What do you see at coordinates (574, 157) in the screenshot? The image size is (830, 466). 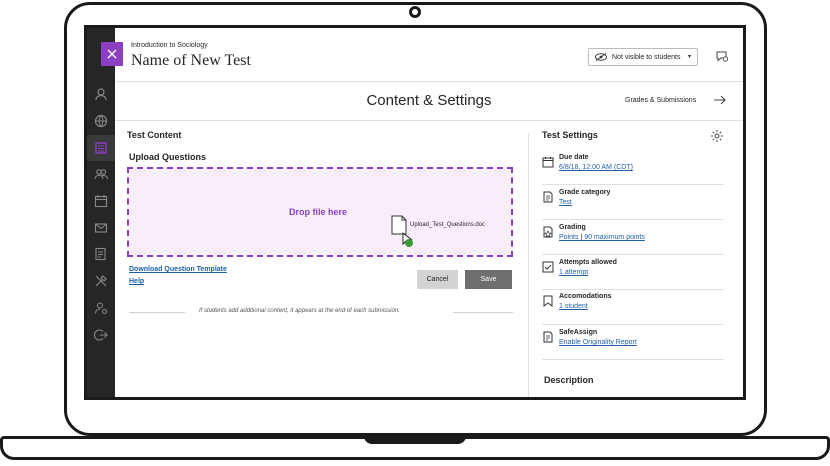 I see `setting-label: Due date` at bounding box center [574, 157].